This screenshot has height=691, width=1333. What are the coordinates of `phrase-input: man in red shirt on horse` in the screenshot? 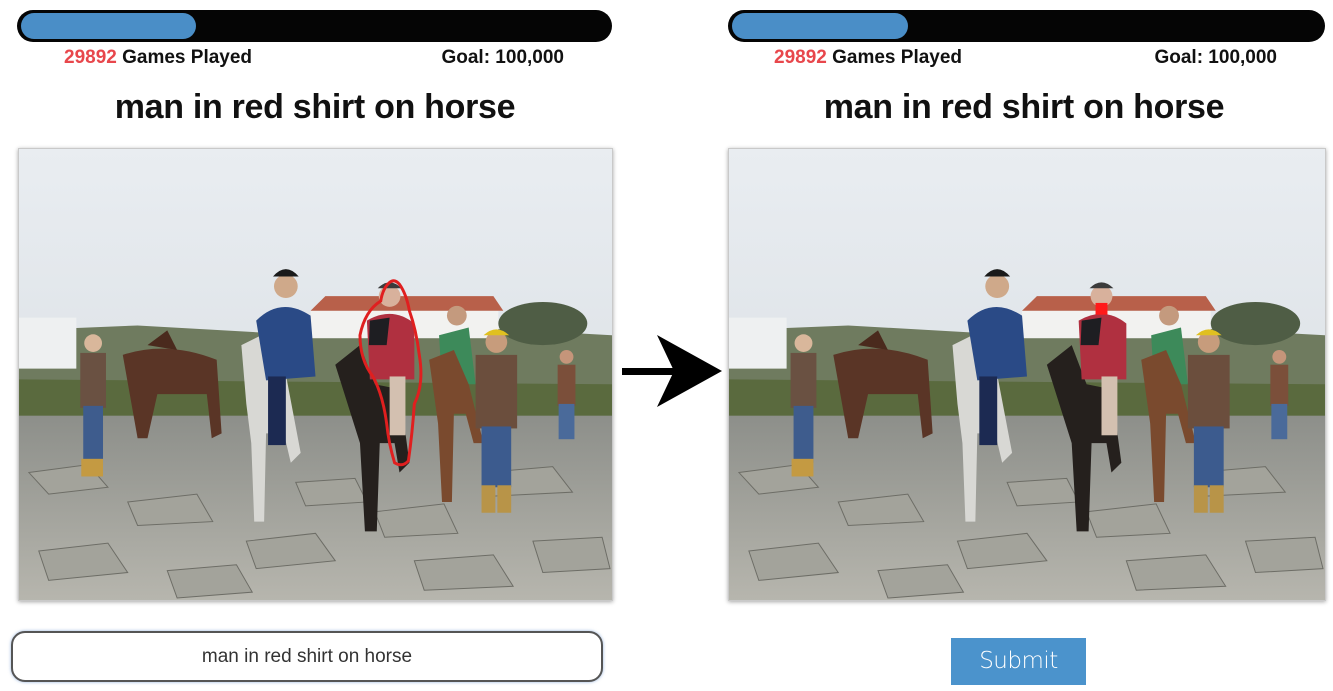 It's located at (307, 656).